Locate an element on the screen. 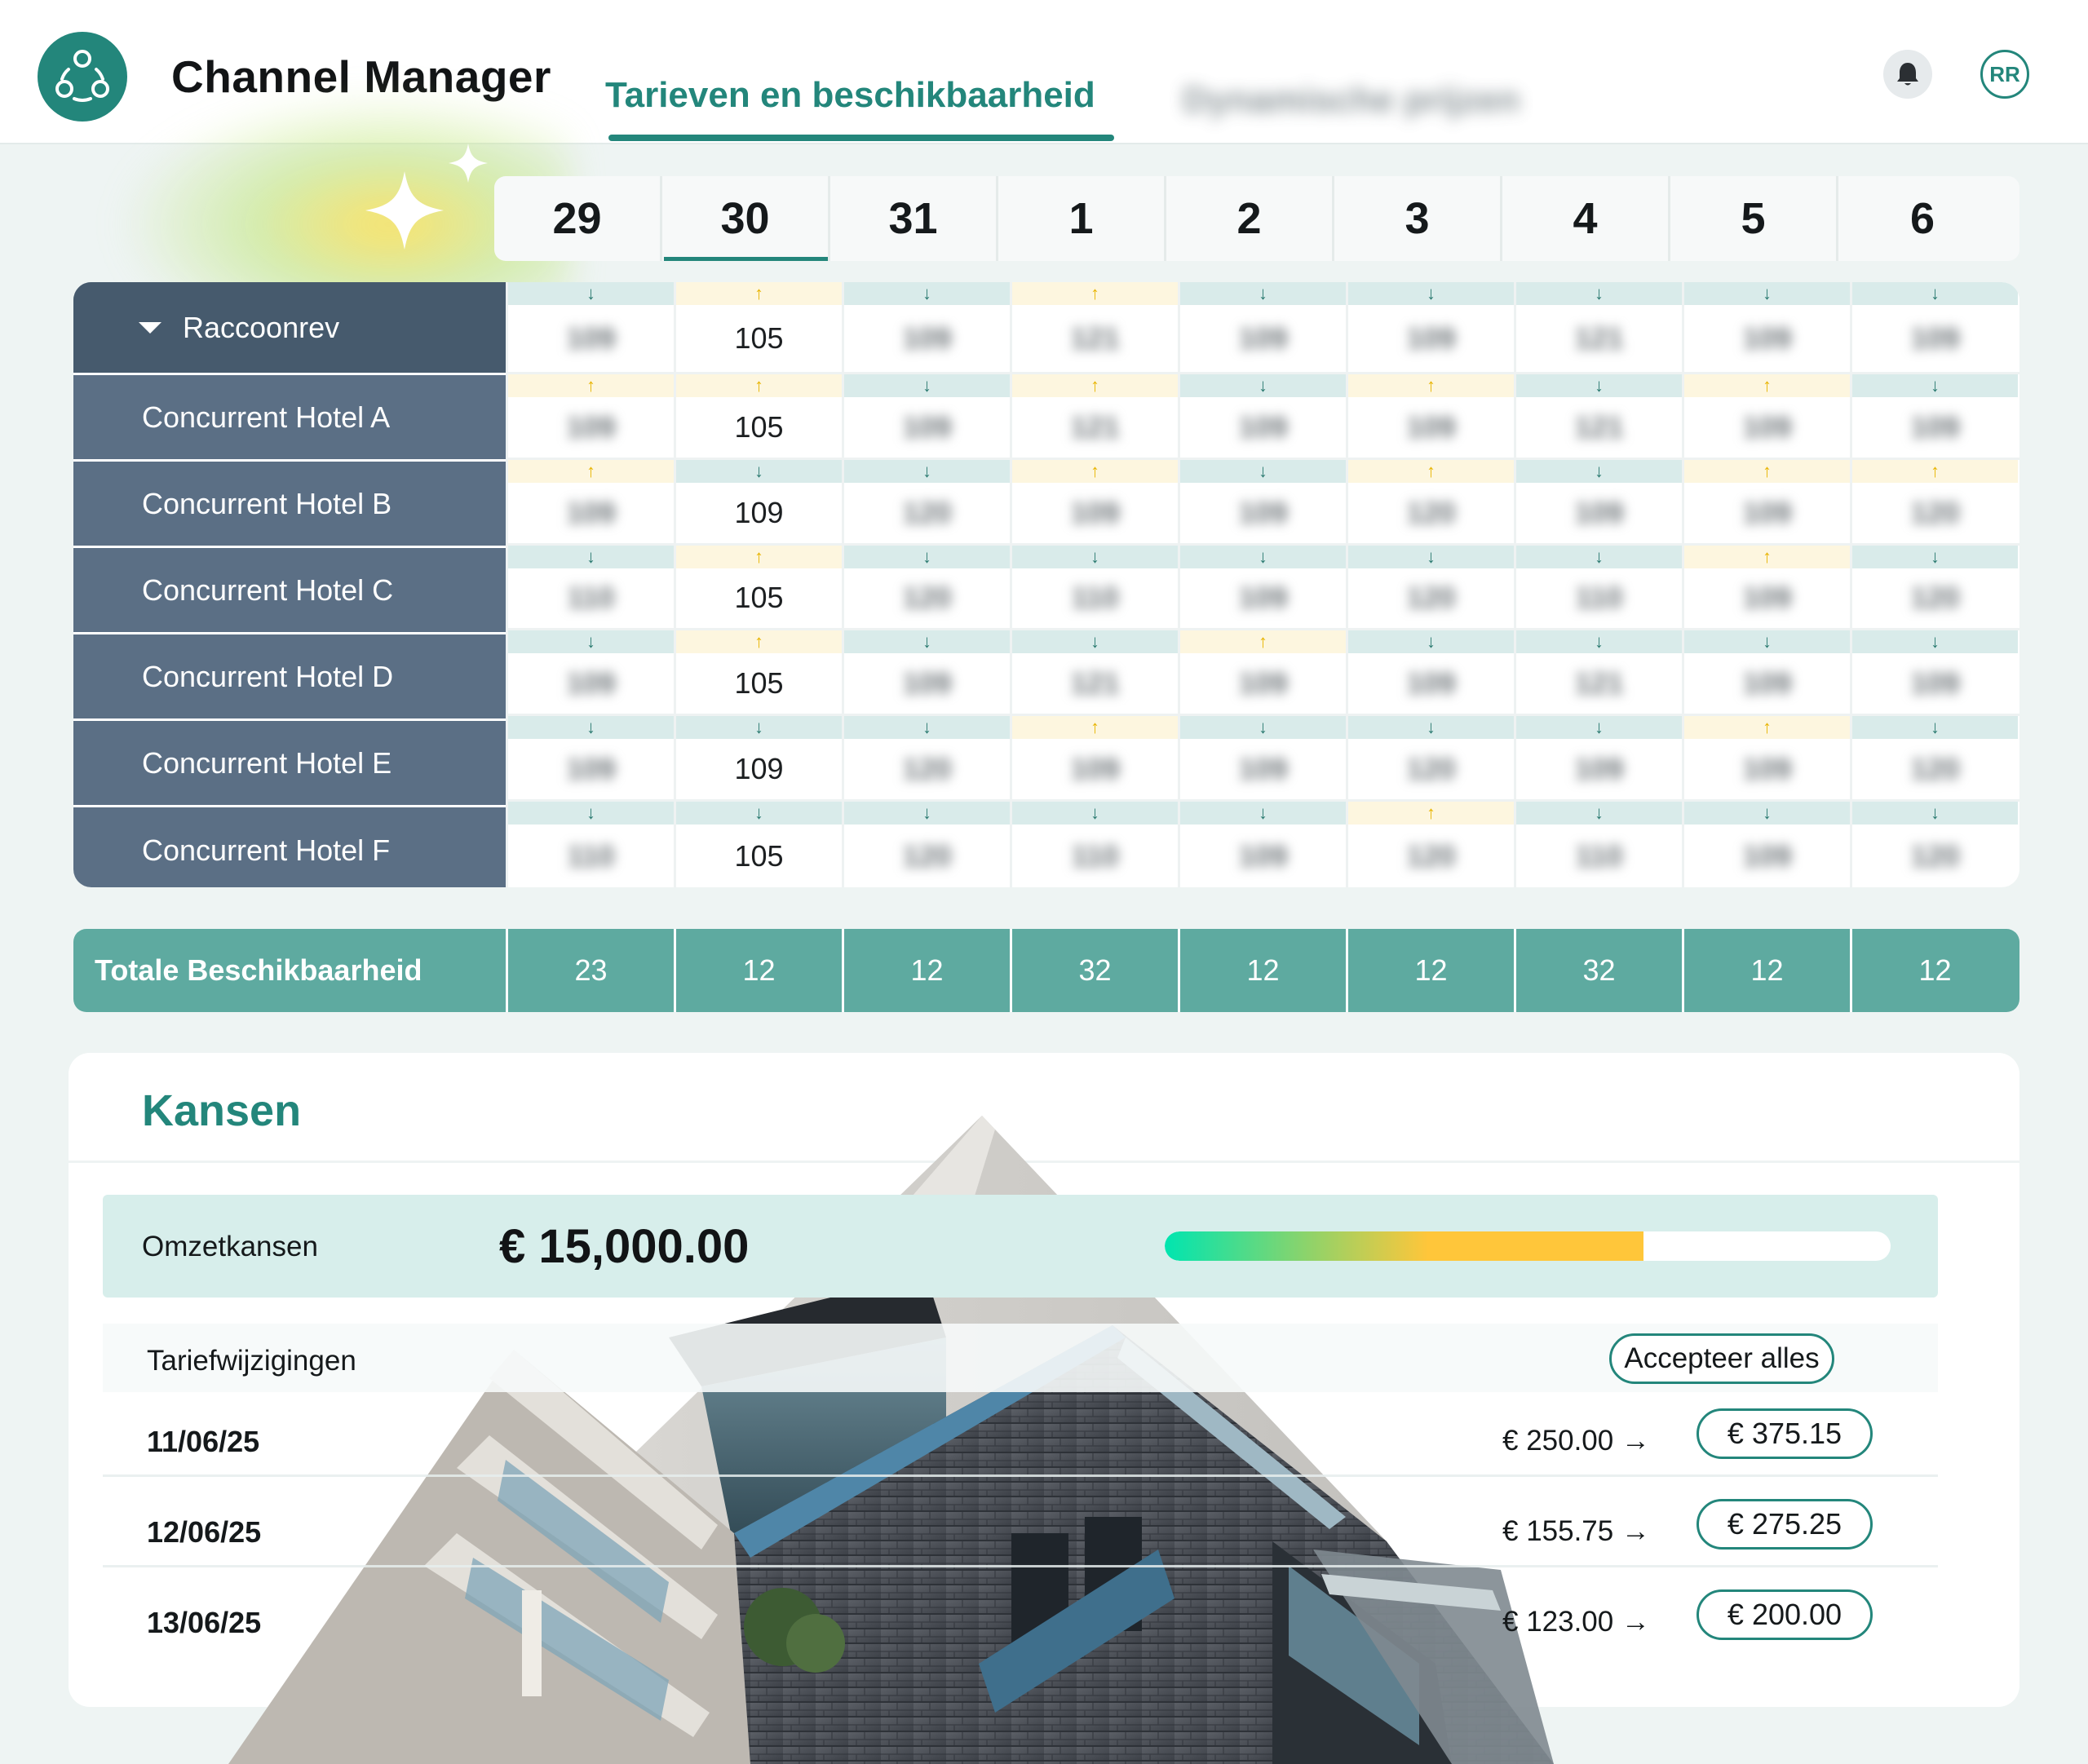  avatar: RR is located at coordinates (2004, 74).